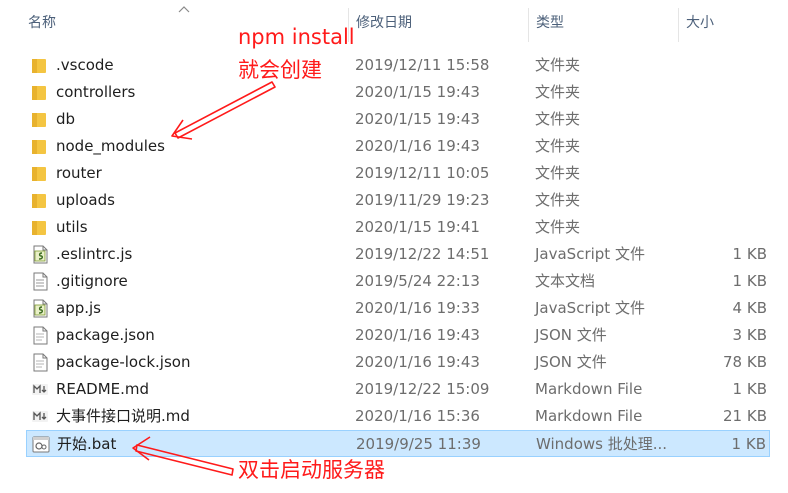 This screenshot has height=493, width=788. I want to click on column-header-type: 类型, so click(603, 22).